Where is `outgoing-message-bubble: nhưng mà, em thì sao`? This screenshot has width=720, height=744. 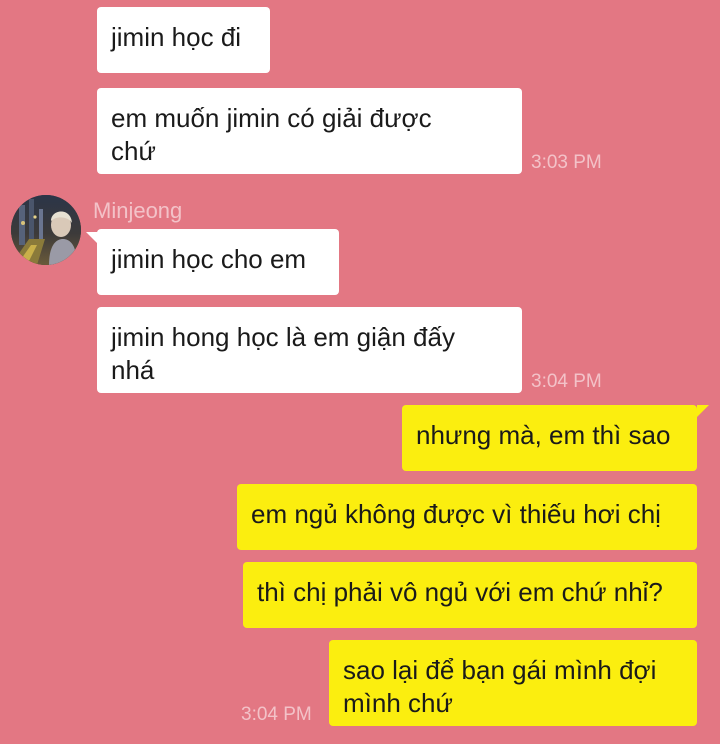
outgoing-message-bubble: nhưng mà, em thì sao is located at coordinates (549, 438).